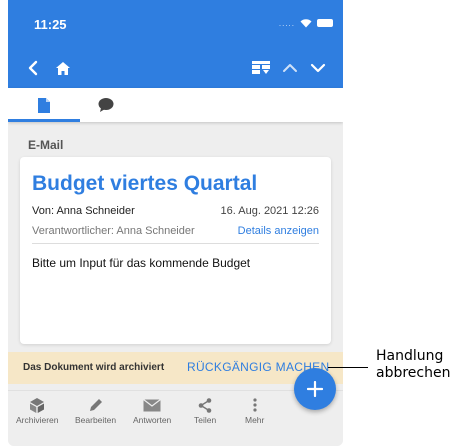  Describe the element at coordinates (348, 367) in the screenshot. I see `callout-line` at that location.